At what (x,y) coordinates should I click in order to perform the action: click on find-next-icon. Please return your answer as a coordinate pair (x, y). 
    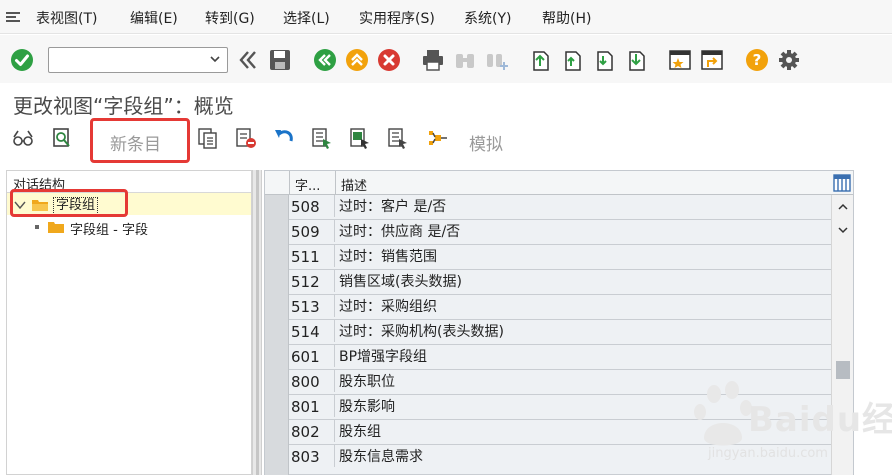
    Looking at the image, I should click on (497, 60).